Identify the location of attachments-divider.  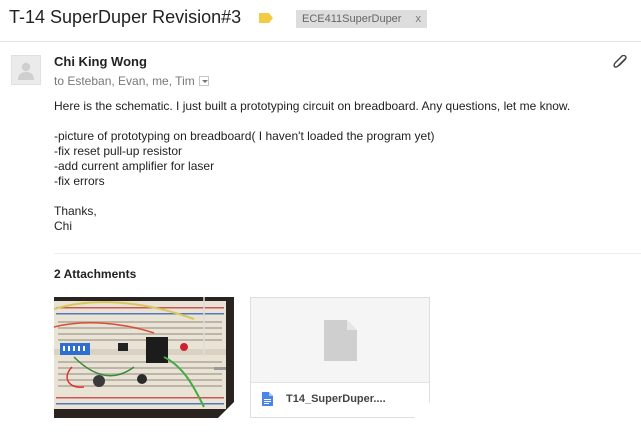
(347, 253).